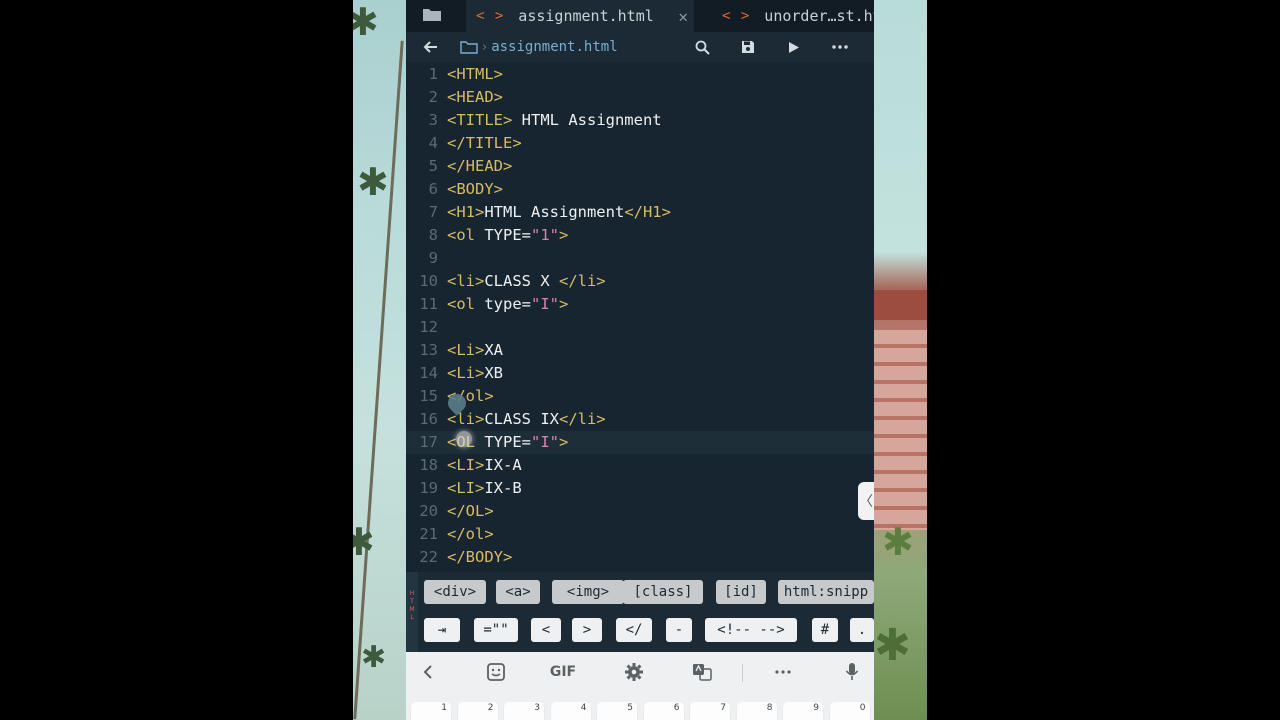  Describe the element at coordinates (580, 16) in the screenshot. I see `tab-assignment-html: < > assignment.html ✕` at that location.